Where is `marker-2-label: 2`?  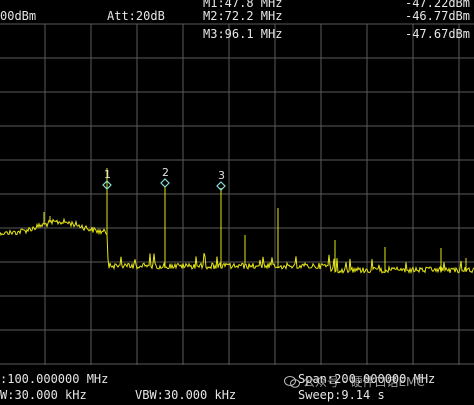
marker-2-label: 2 is located at coordinates (165, 172).